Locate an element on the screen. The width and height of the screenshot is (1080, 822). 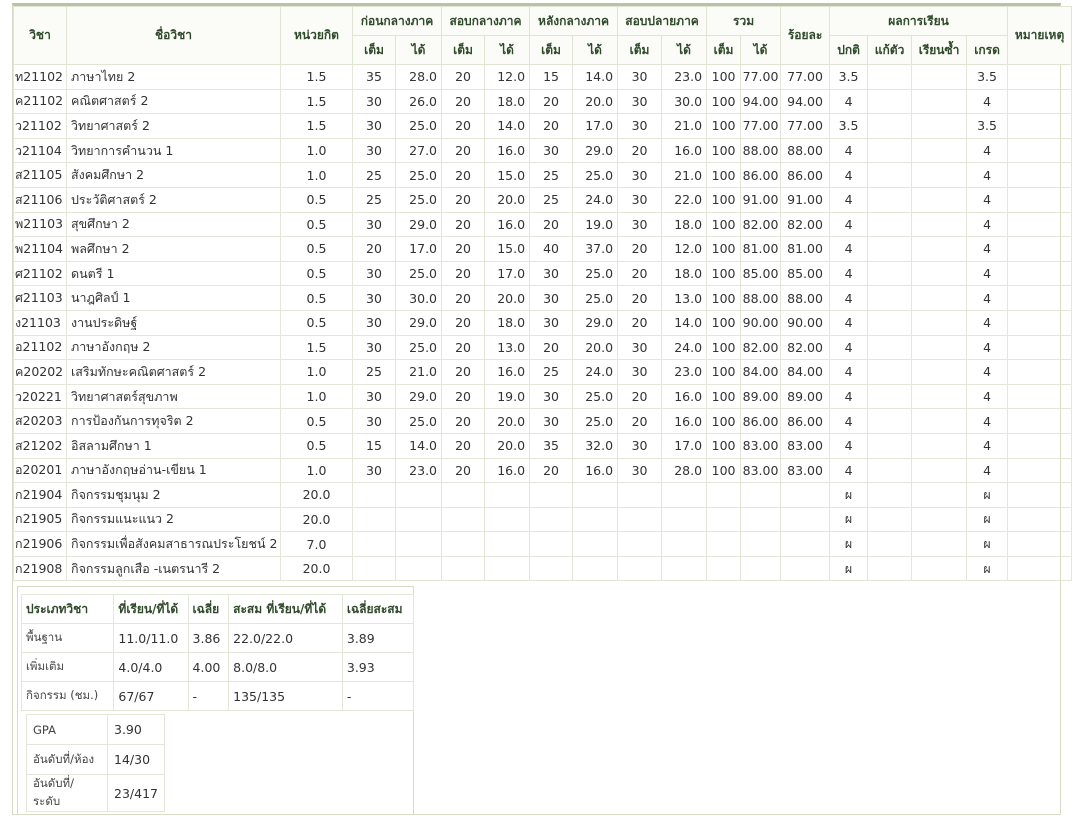
name-cell: กิจกรรมแนะแนว 2 is located at coordinates (173, 519).